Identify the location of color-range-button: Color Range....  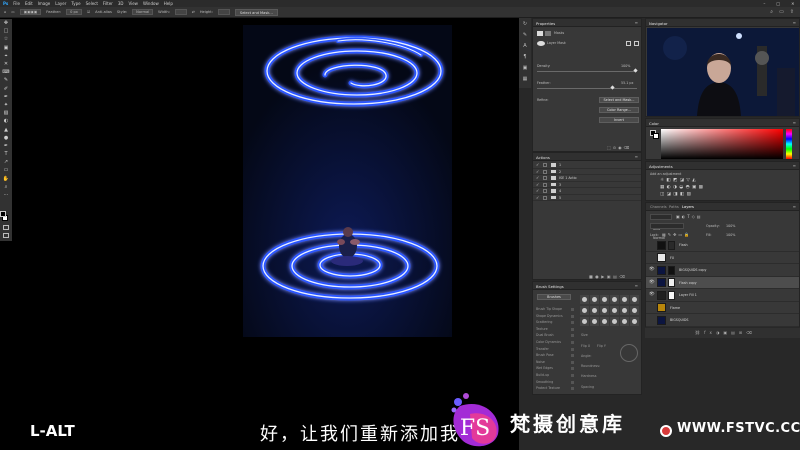
(619, 110).